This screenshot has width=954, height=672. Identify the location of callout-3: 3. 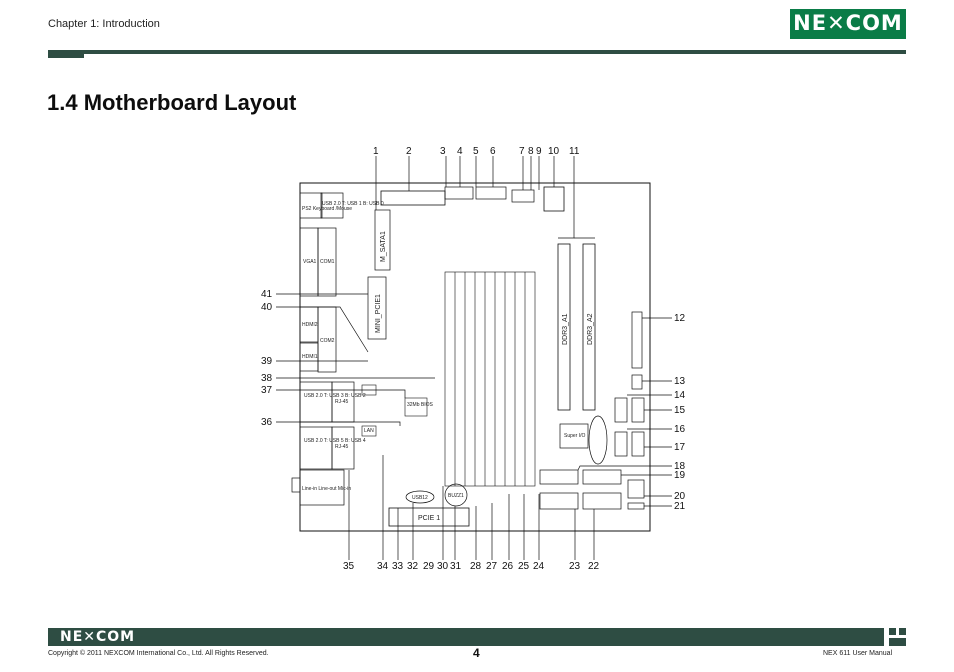
(443, 151).